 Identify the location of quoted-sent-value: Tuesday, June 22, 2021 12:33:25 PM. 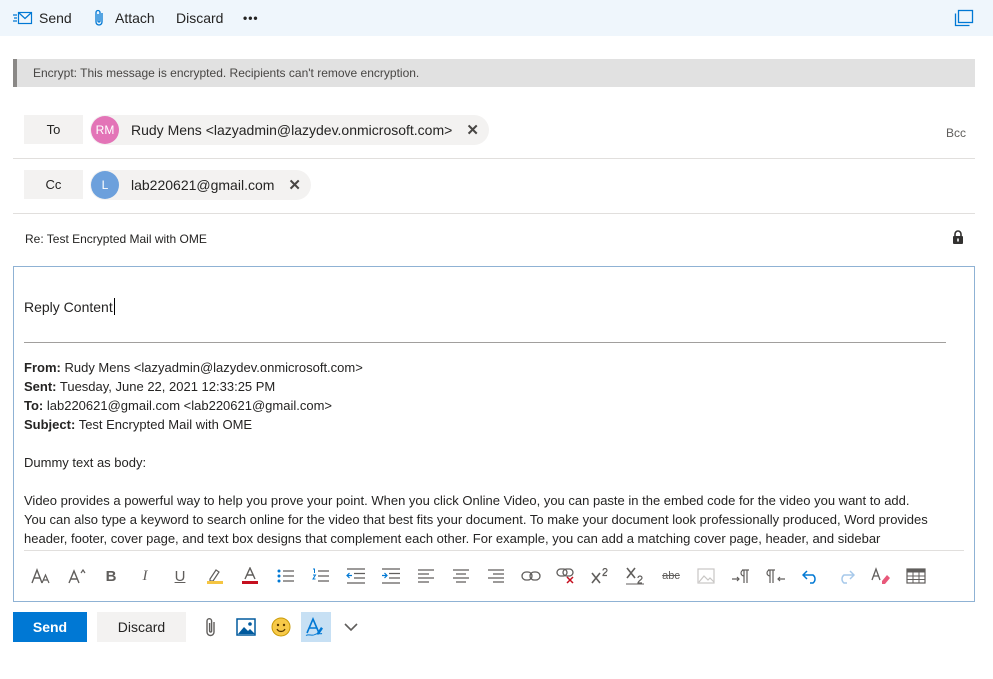
(167, 386).